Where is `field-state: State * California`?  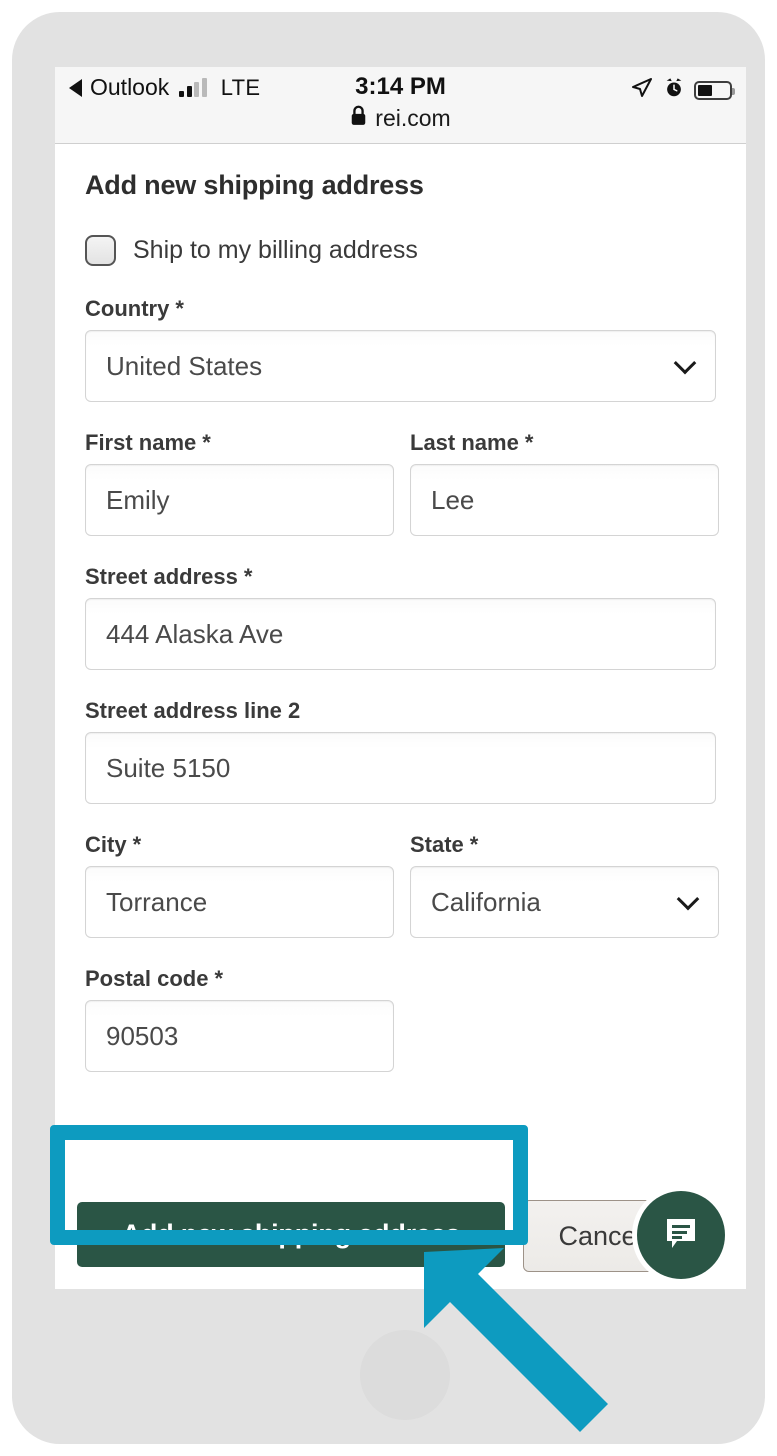
field-state: State * California is located at coordinates (564, 885).